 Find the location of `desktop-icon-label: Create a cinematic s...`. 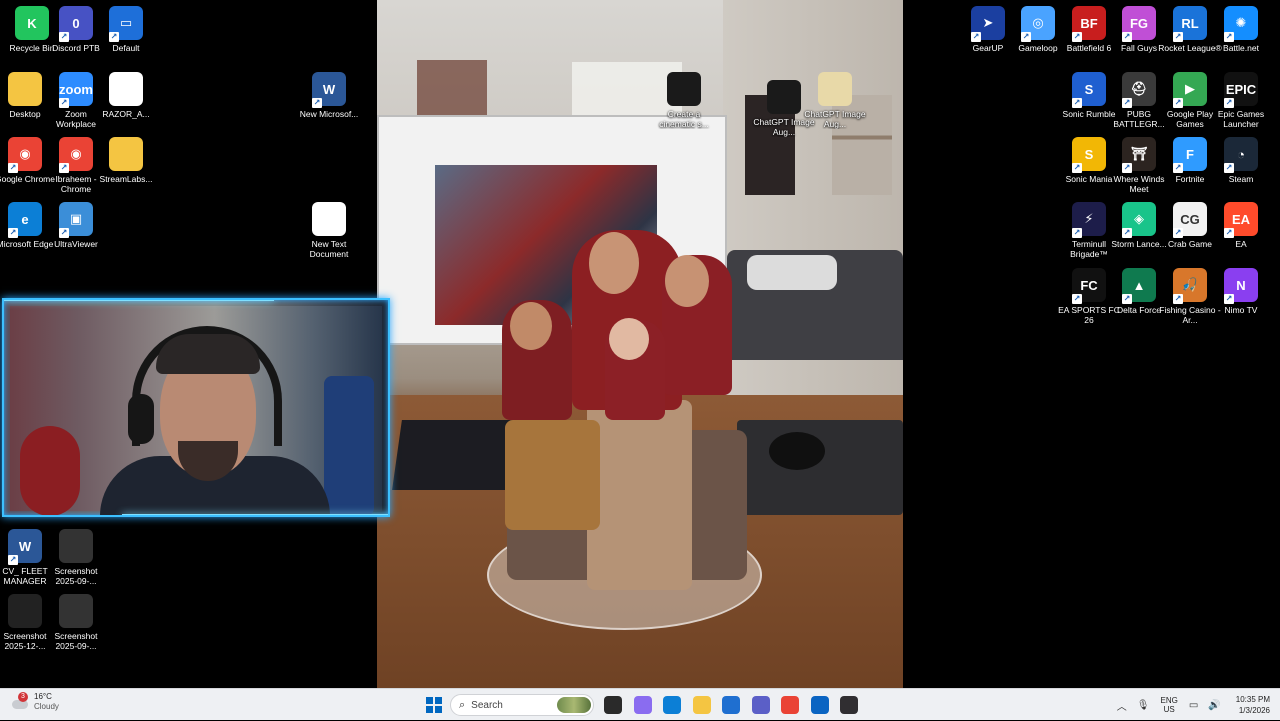

desktop-icon-label: Create a cinematic s... is located at coordinates (684, 119).